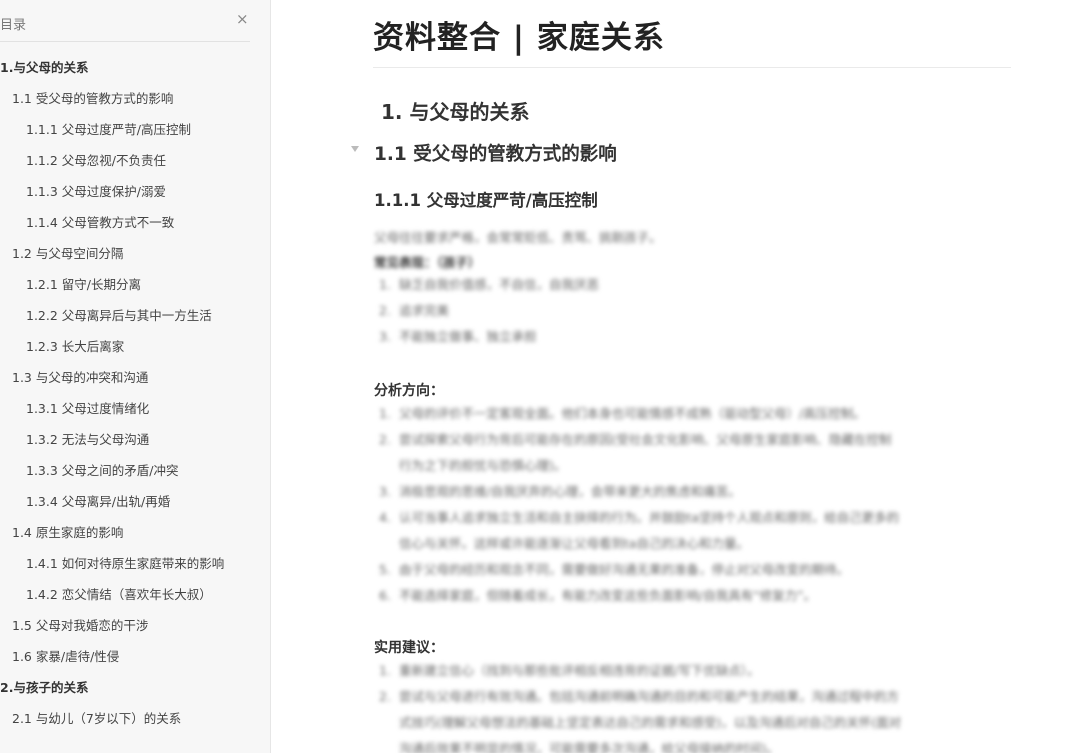 This screenshot has height=753, width=1080. I want to click on intro-paragraph: 父母往往要求严格，会常常贬低、责骂、挑剔孩子。, so click(518, 236).